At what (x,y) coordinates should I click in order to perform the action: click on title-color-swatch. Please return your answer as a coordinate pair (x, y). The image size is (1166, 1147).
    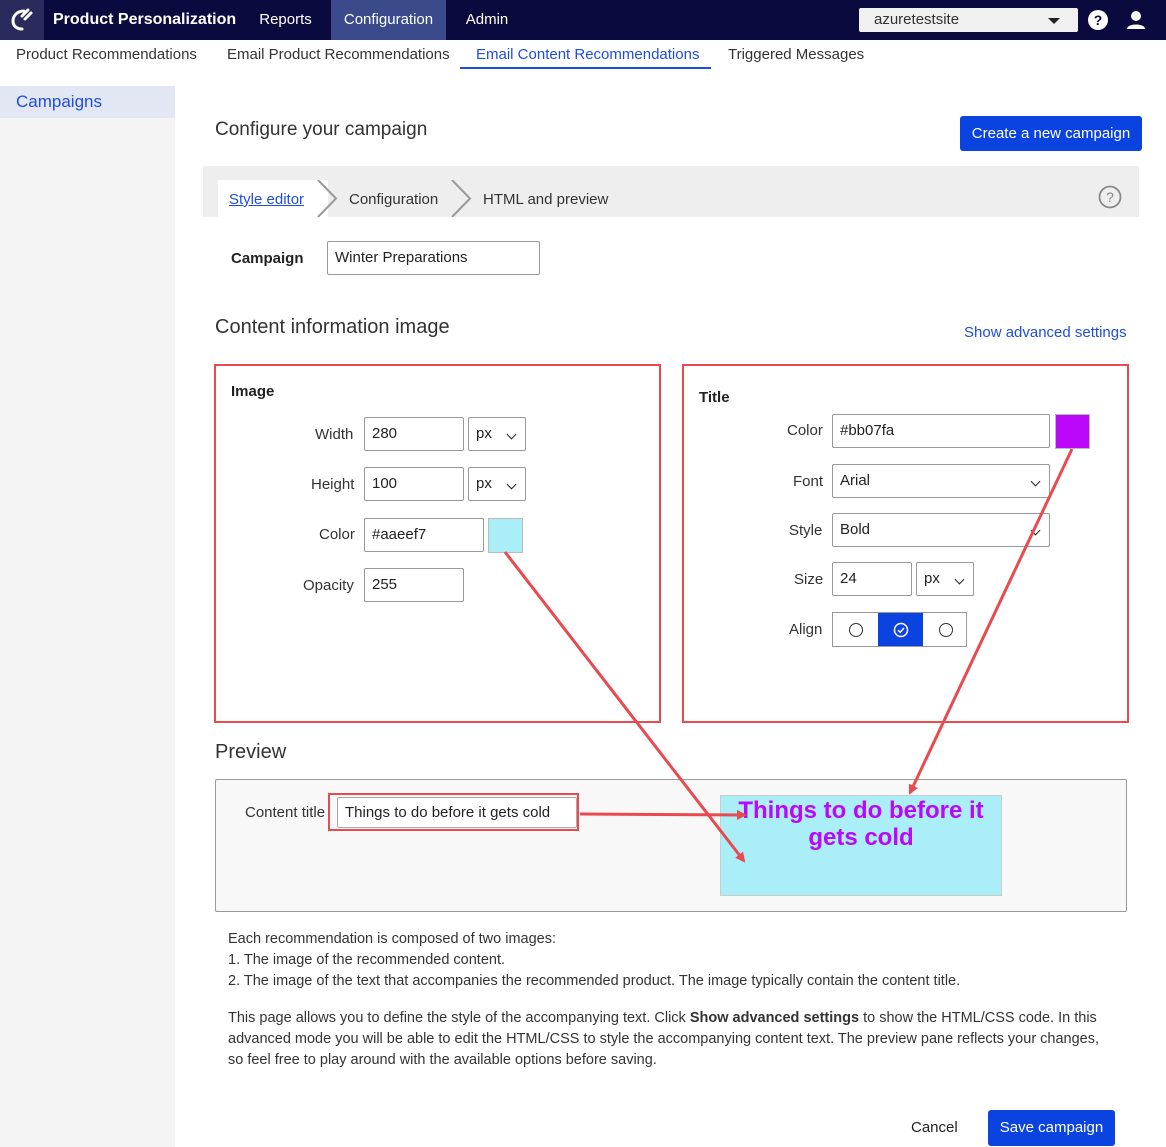
    Looking at the image, I should click on (1072, 431).